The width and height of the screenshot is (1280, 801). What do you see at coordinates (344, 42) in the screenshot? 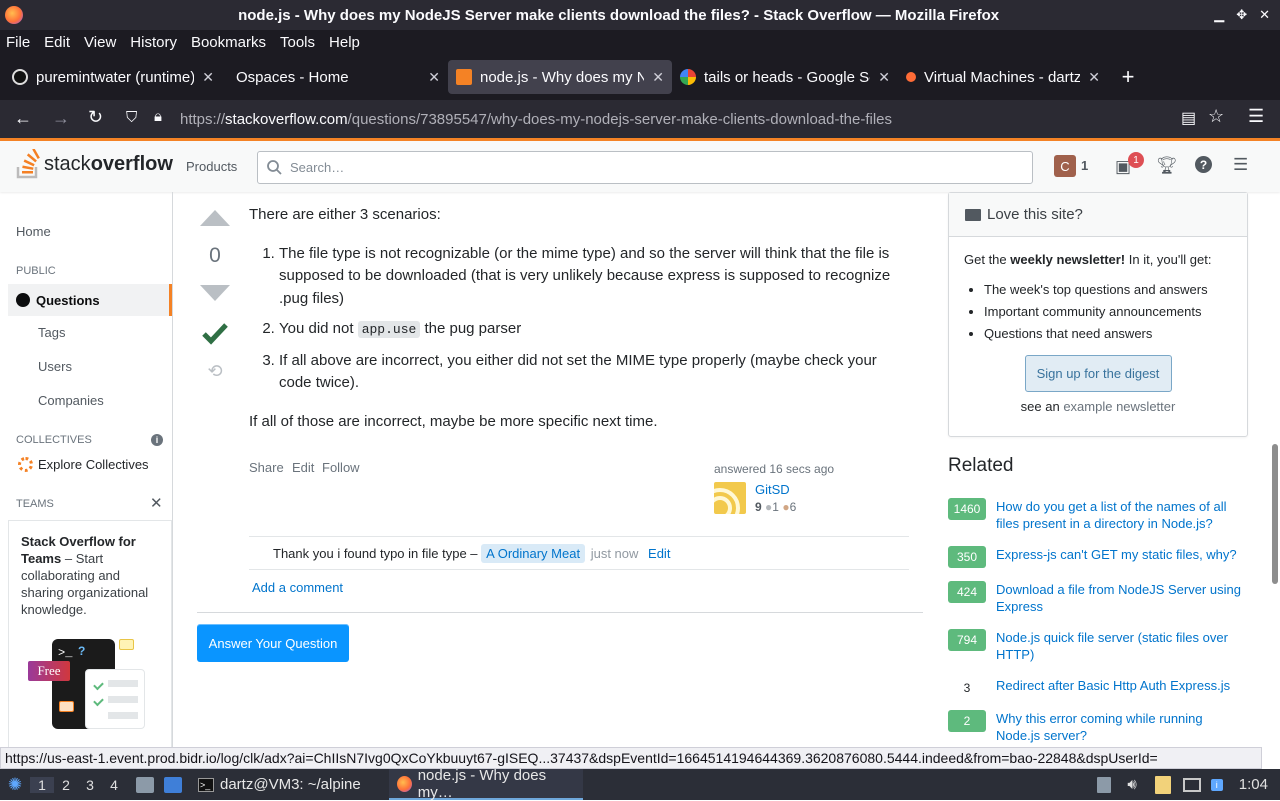
I see `menu-help: Help` at bounding box center [344, 42].